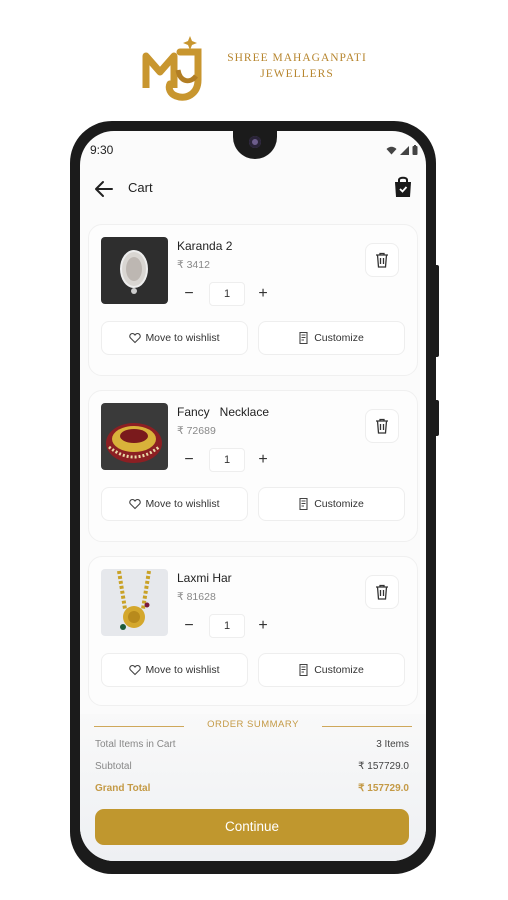  What do you see at coordinates (123, 788) in the screenshot?
I see `grand-total-label: Grand Total` at bounding box center [123, 788].